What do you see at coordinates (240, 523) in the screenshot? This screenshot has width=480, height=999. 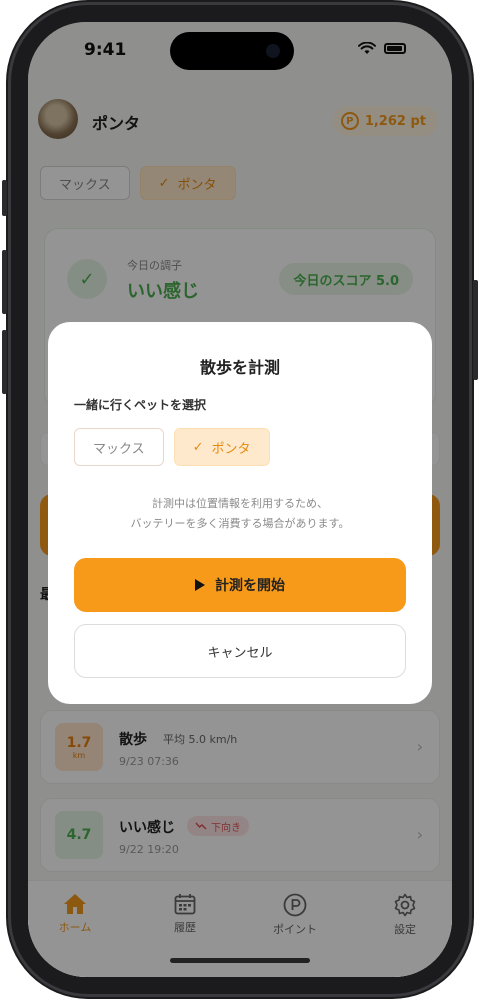 I see `note-line: バッテリーを多く消費する場合があります。` at bounding box center [240, 523].